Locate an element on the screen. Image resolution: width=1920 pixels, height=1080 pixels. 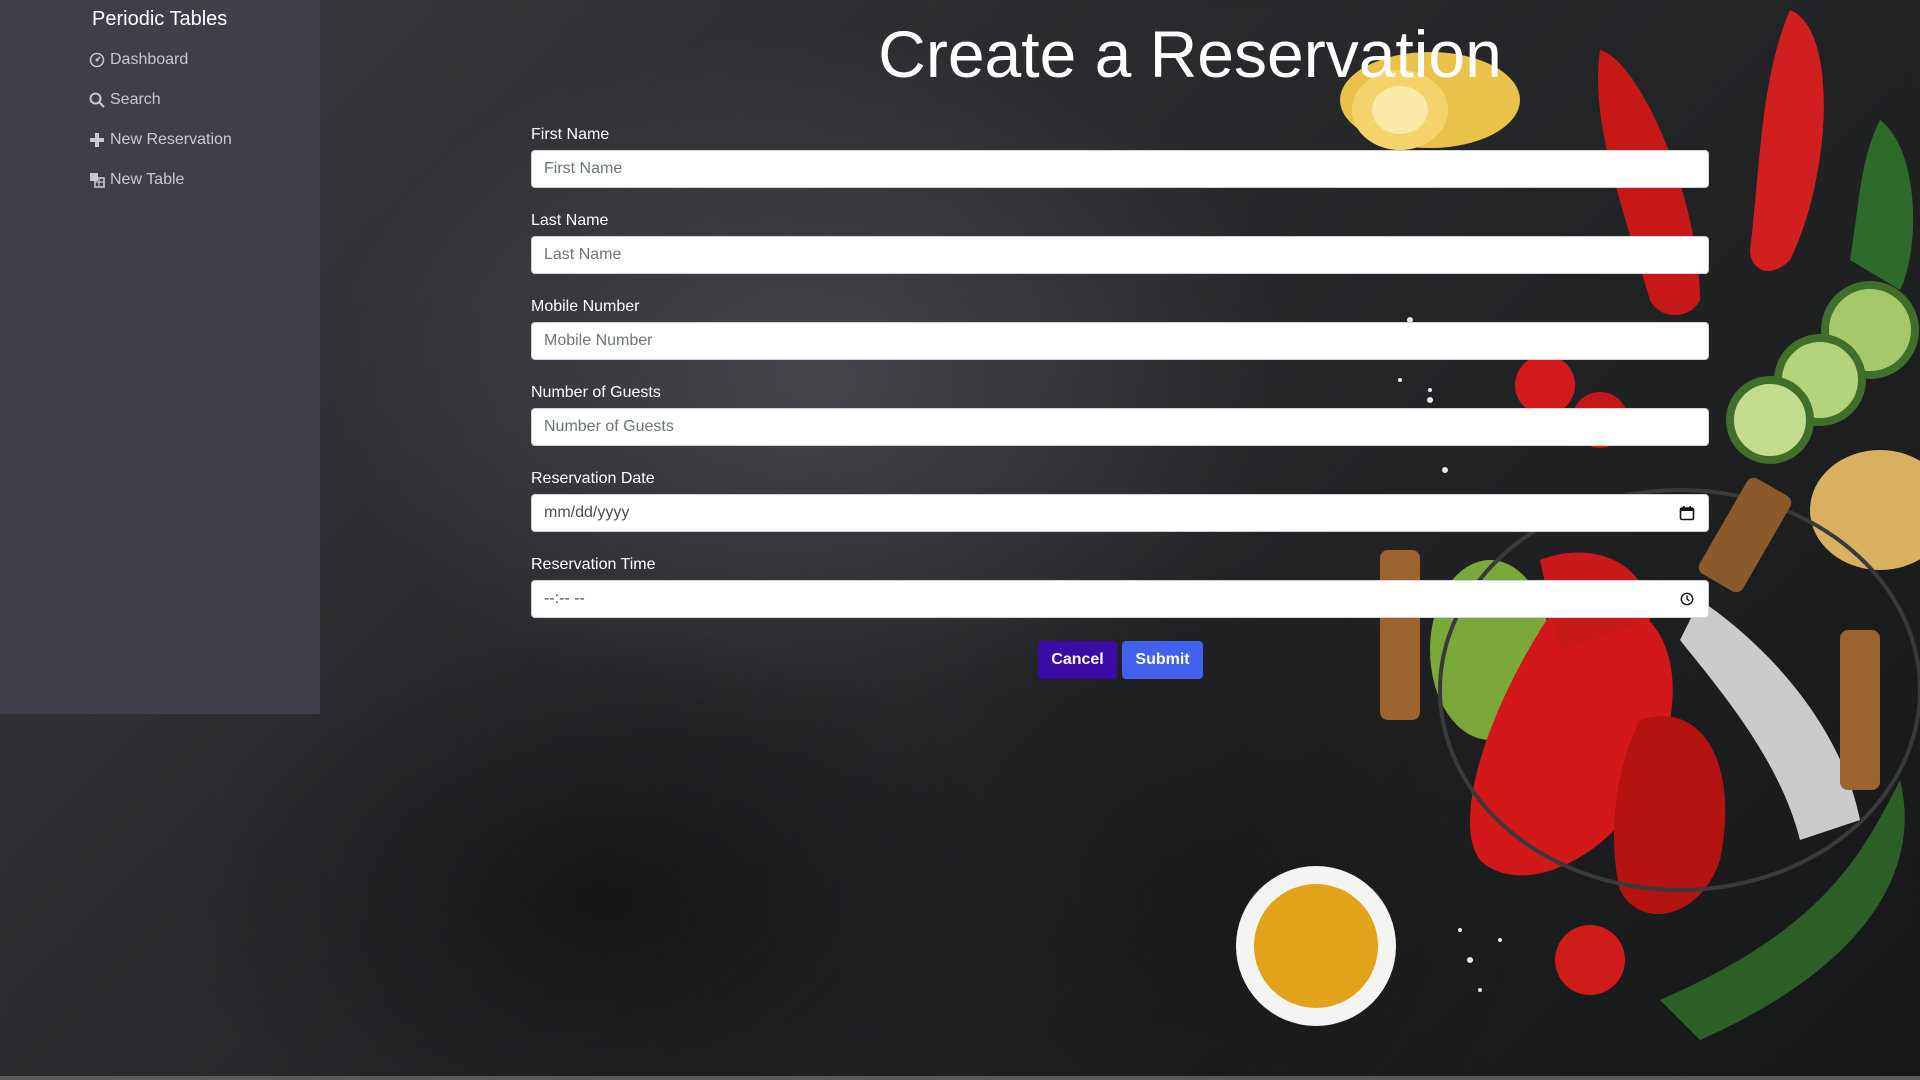
reservation-time-field-group: Reservation Time --:-- -- is located at coordinates (1120, 595).